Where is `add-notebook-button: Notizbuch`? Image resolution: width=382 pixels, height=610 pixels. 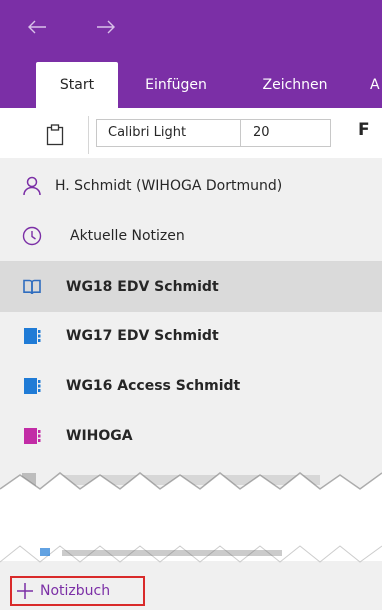 add-notebook-button: Notizbuch is located at coordinates (77, 591).